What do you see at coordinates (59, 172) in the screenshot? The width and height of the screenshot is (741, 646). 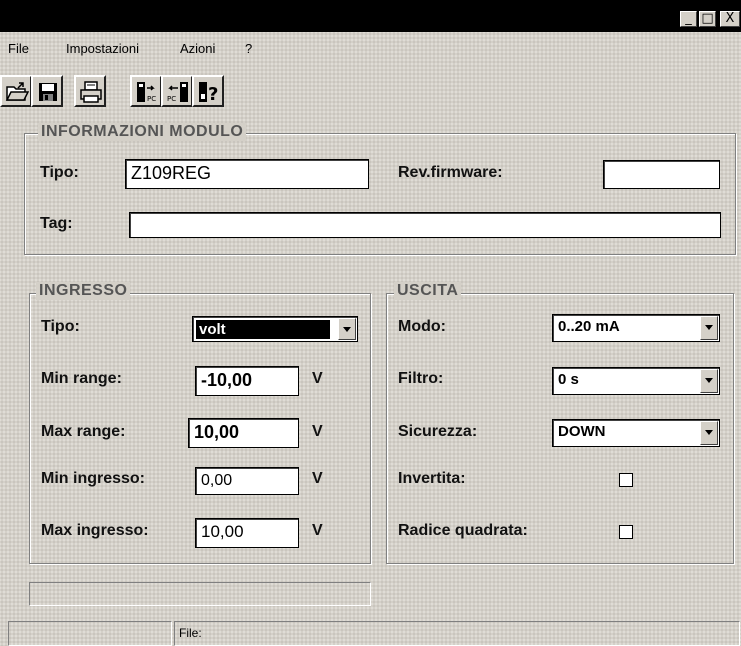 I see `info-tipo-label: Tipo:` at bounding box center [59, 172].